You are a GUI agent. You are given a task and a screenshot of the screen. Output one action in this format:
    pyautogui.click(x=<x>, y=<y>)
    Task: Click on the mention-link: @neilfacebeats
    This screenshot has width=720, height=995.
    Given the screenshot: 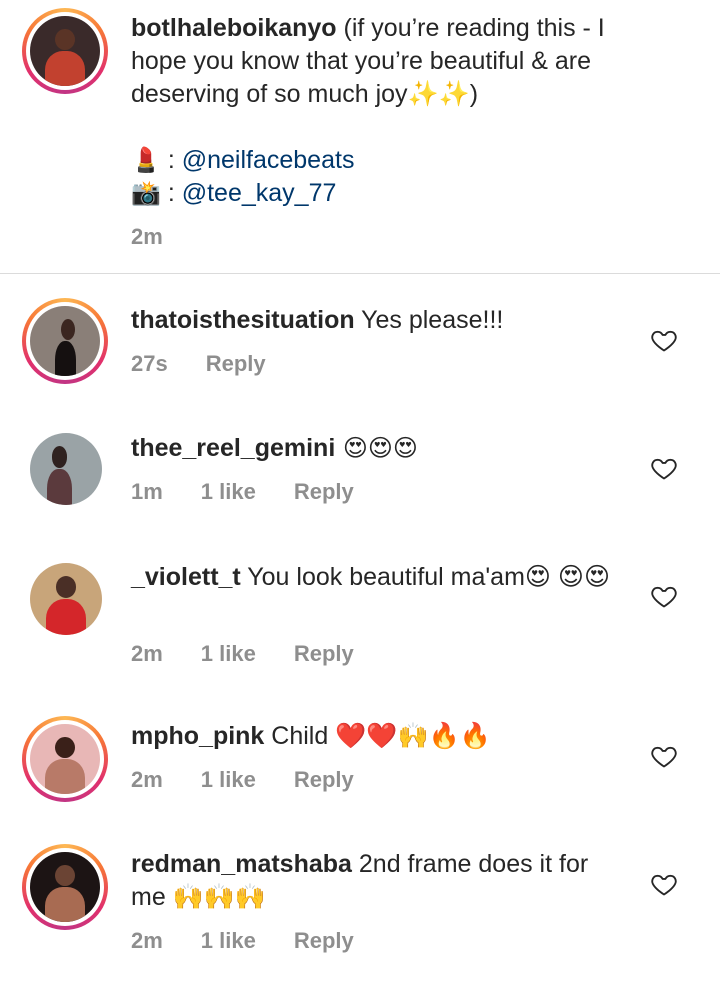 What is the action you would take?
    pyautogui.click(x=268, y=160)
    